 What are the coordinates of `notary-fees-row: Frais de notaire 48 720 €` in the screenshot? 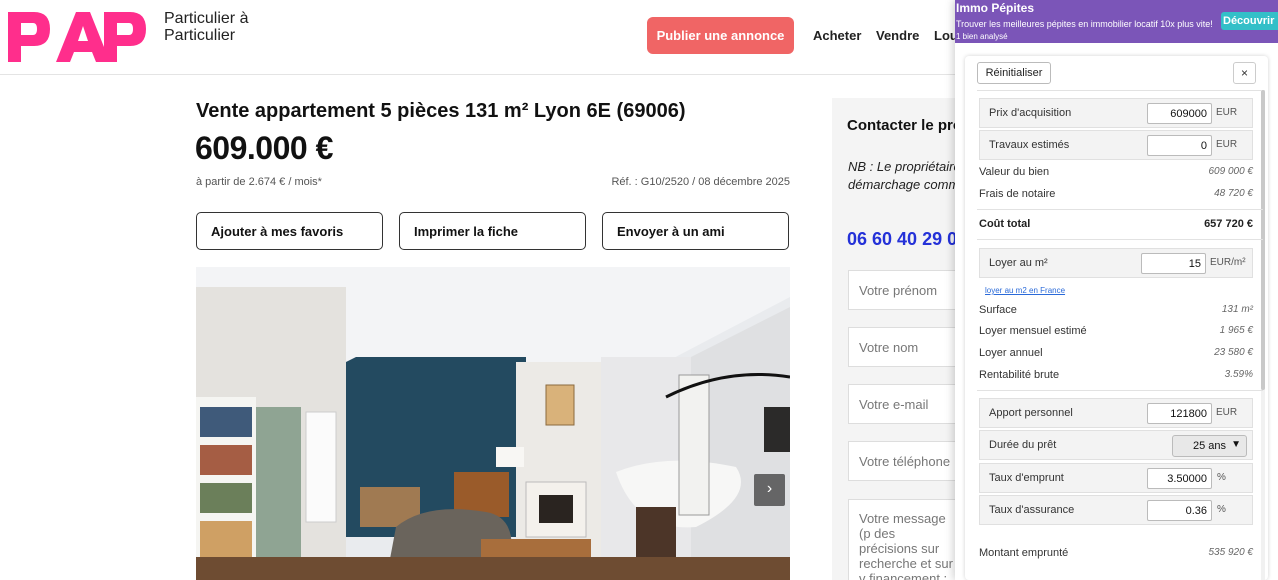 It's located at (1116, 195).